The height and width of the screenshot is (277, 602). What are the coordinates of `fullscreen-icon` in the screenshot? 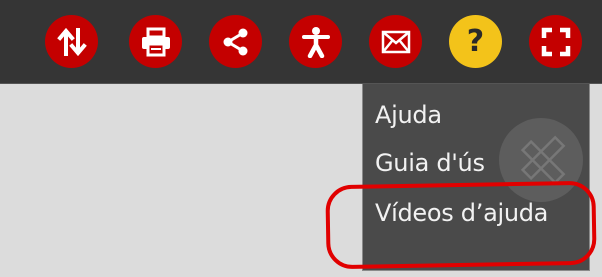 It's located at (555, 41).